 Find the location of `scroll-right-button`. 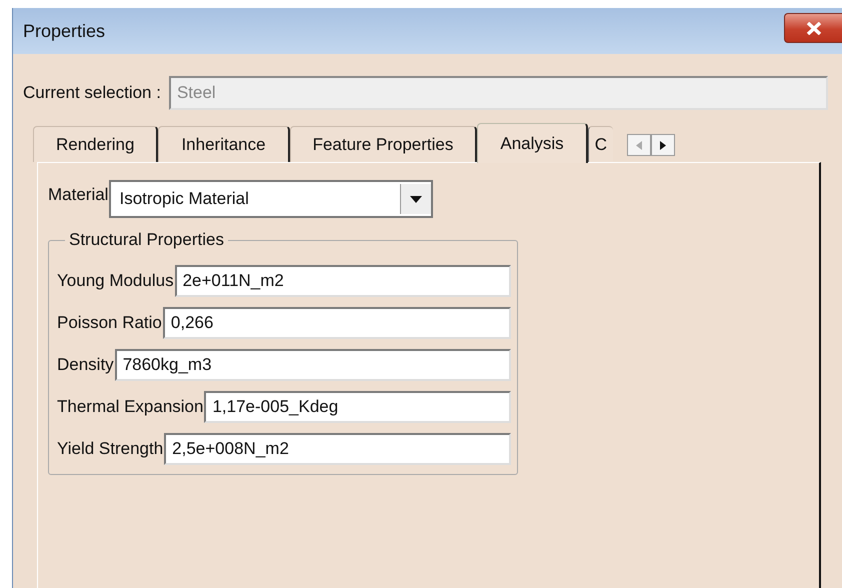

scroll-right-button is located at coordinates (662, 145).